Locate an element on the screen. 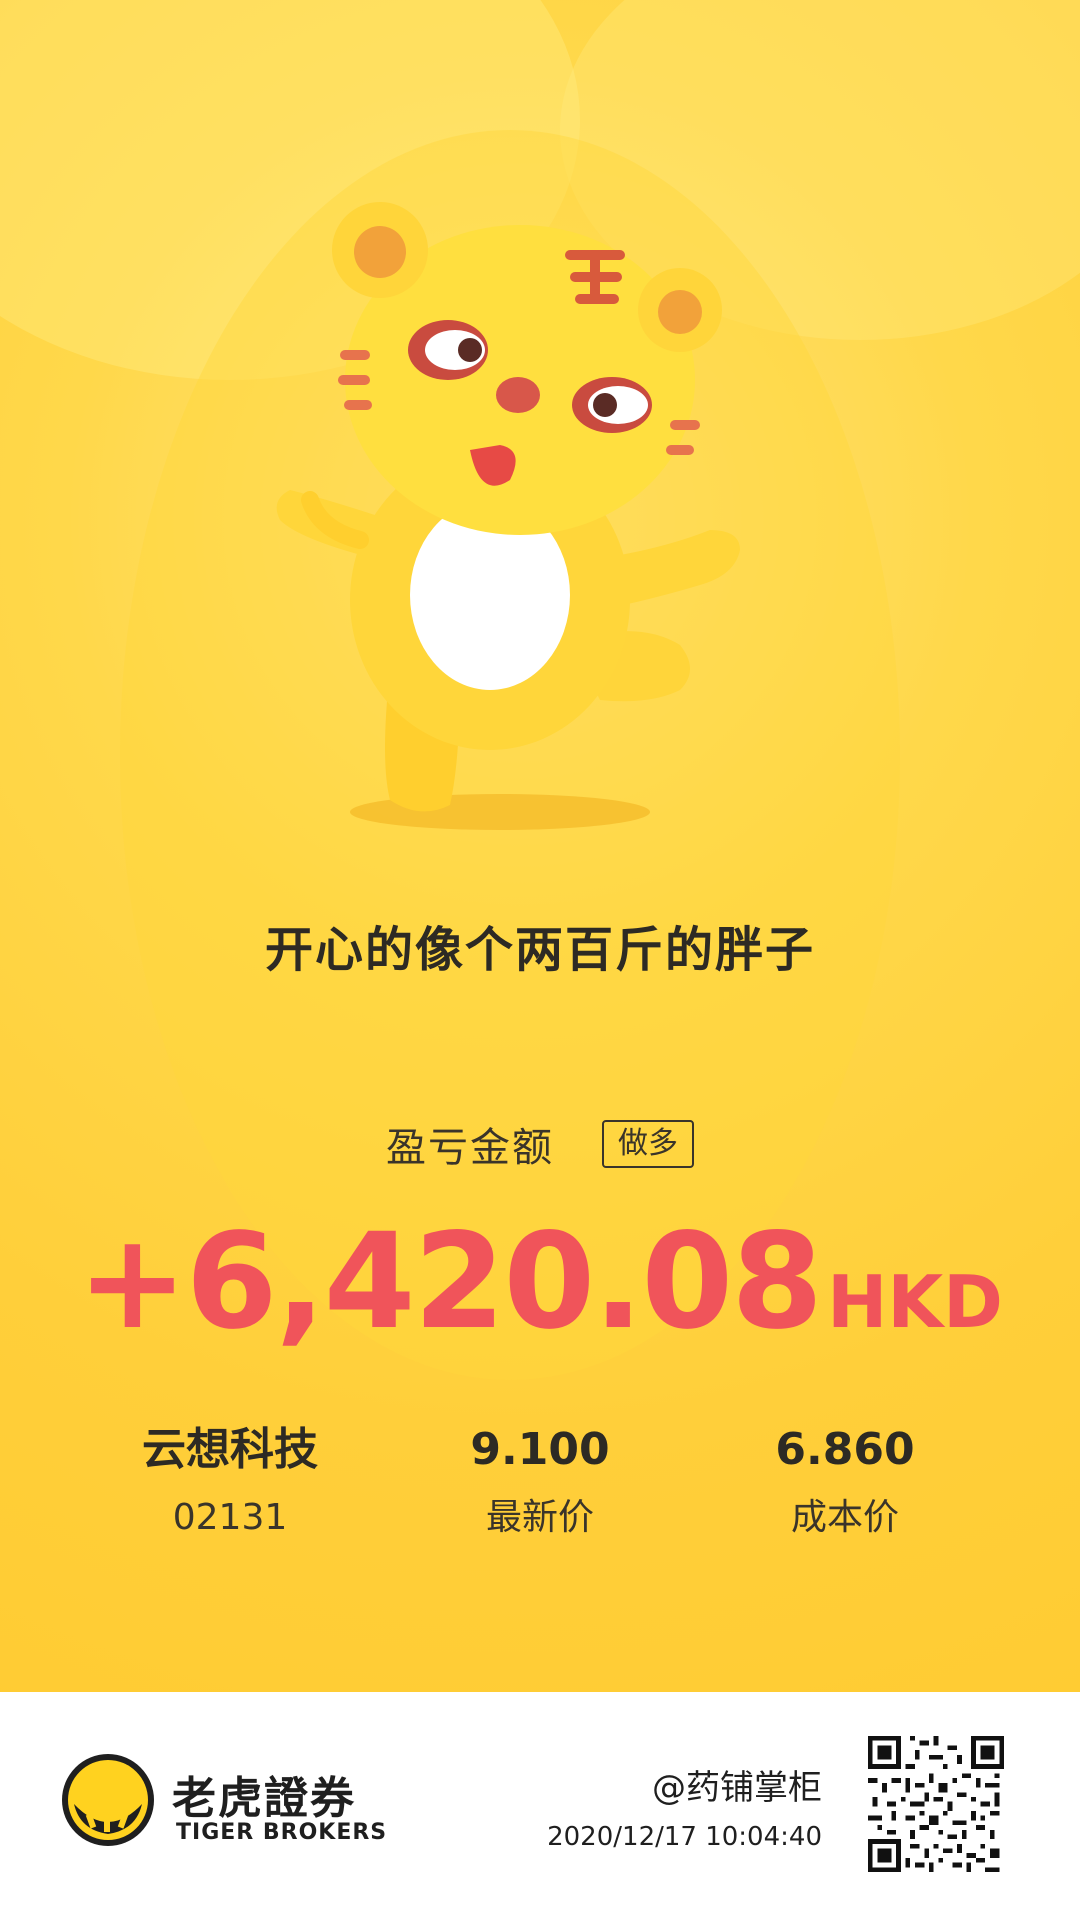  pnl-label-row: 盈亏金额 做多 is located at coordinates (540, 1144).